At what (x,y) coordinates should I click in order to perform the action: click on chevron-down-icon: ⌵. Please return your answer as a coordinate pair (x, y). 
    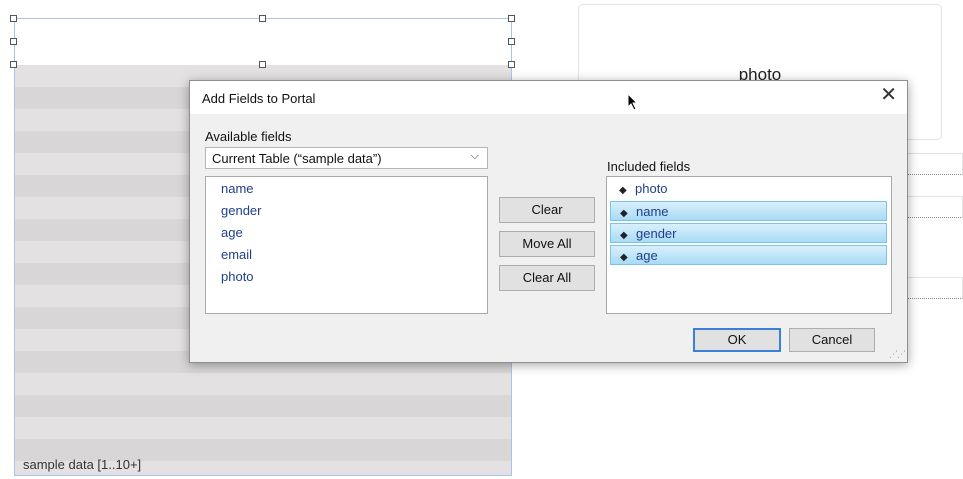
    Looking at the image, I should click on (474, 156).